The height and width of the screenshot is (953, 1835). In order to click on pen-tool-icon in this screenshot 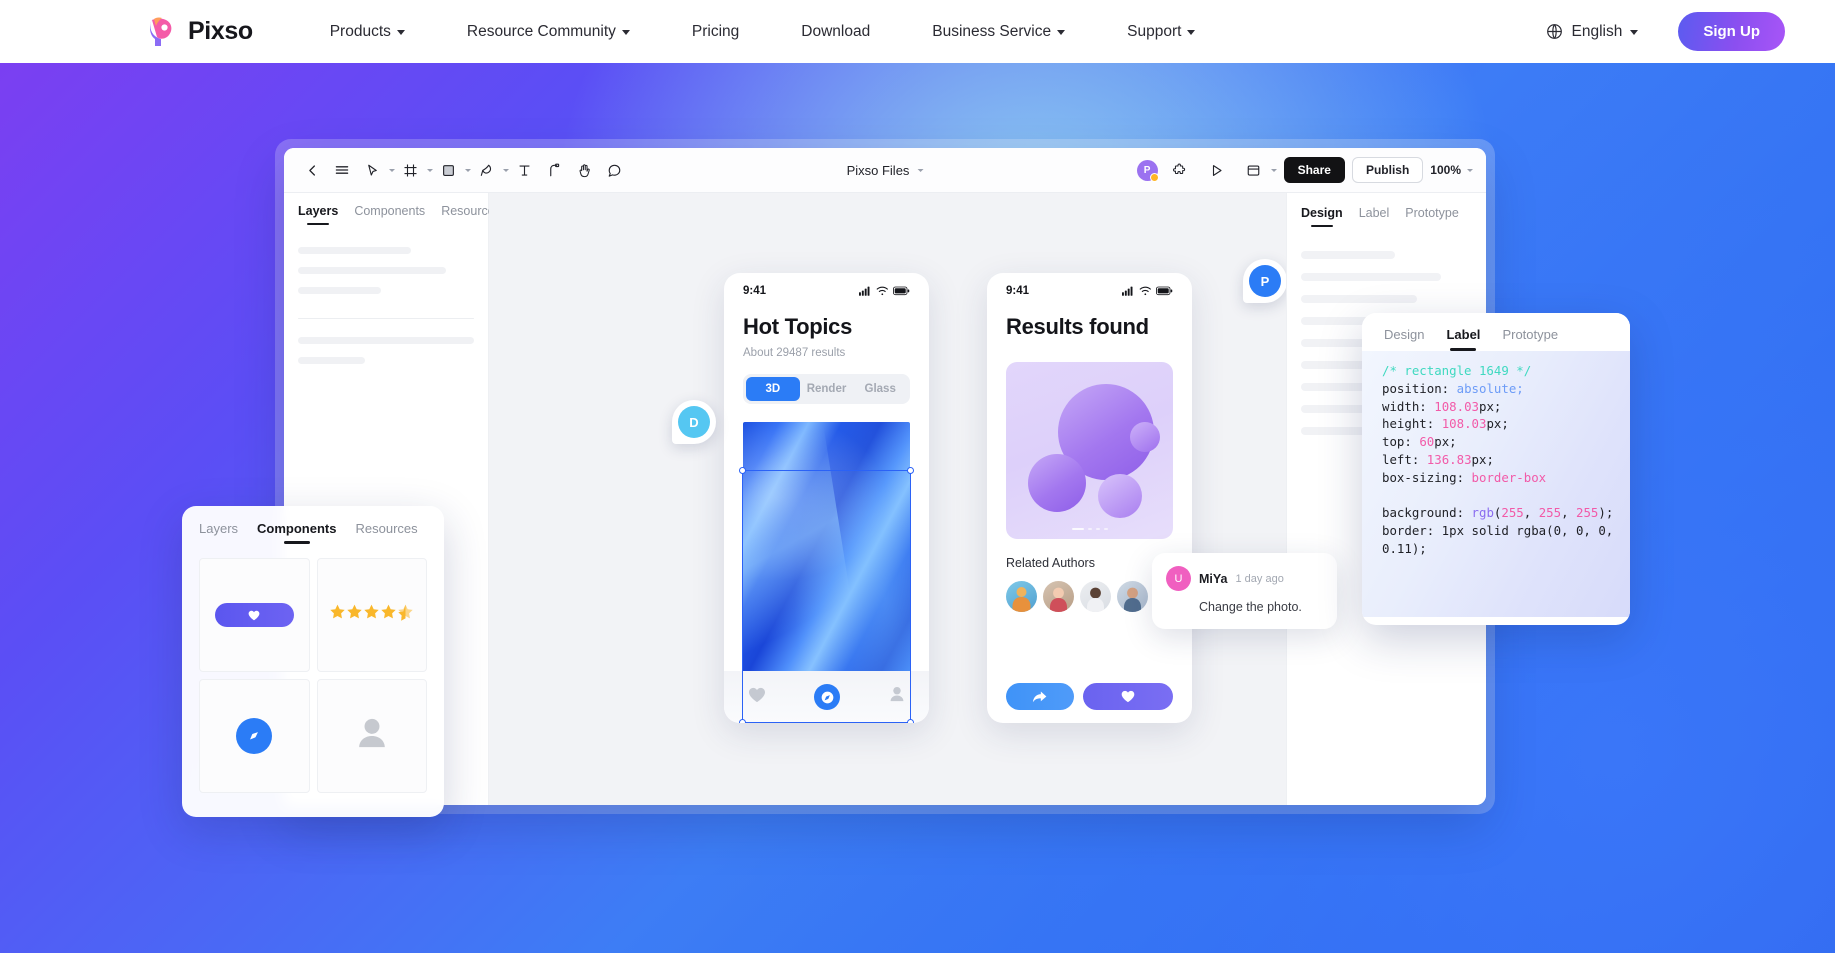, I will do `click(486, 170)`.